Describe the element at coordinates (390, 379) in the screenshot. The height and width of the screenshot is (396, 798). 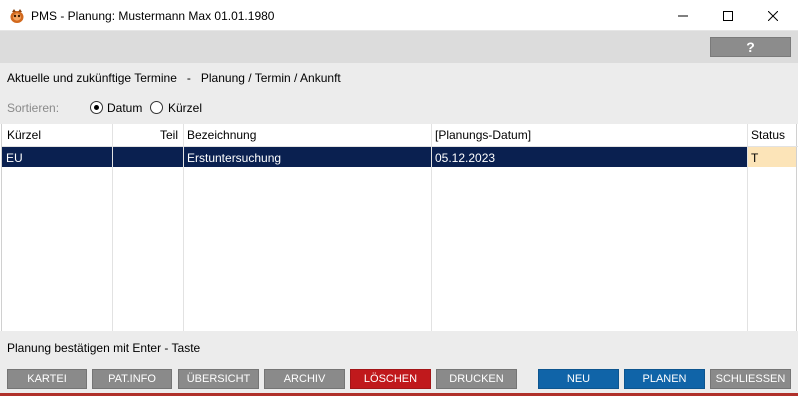
I see `loeschen-button: LÖSCHEN` at that location.